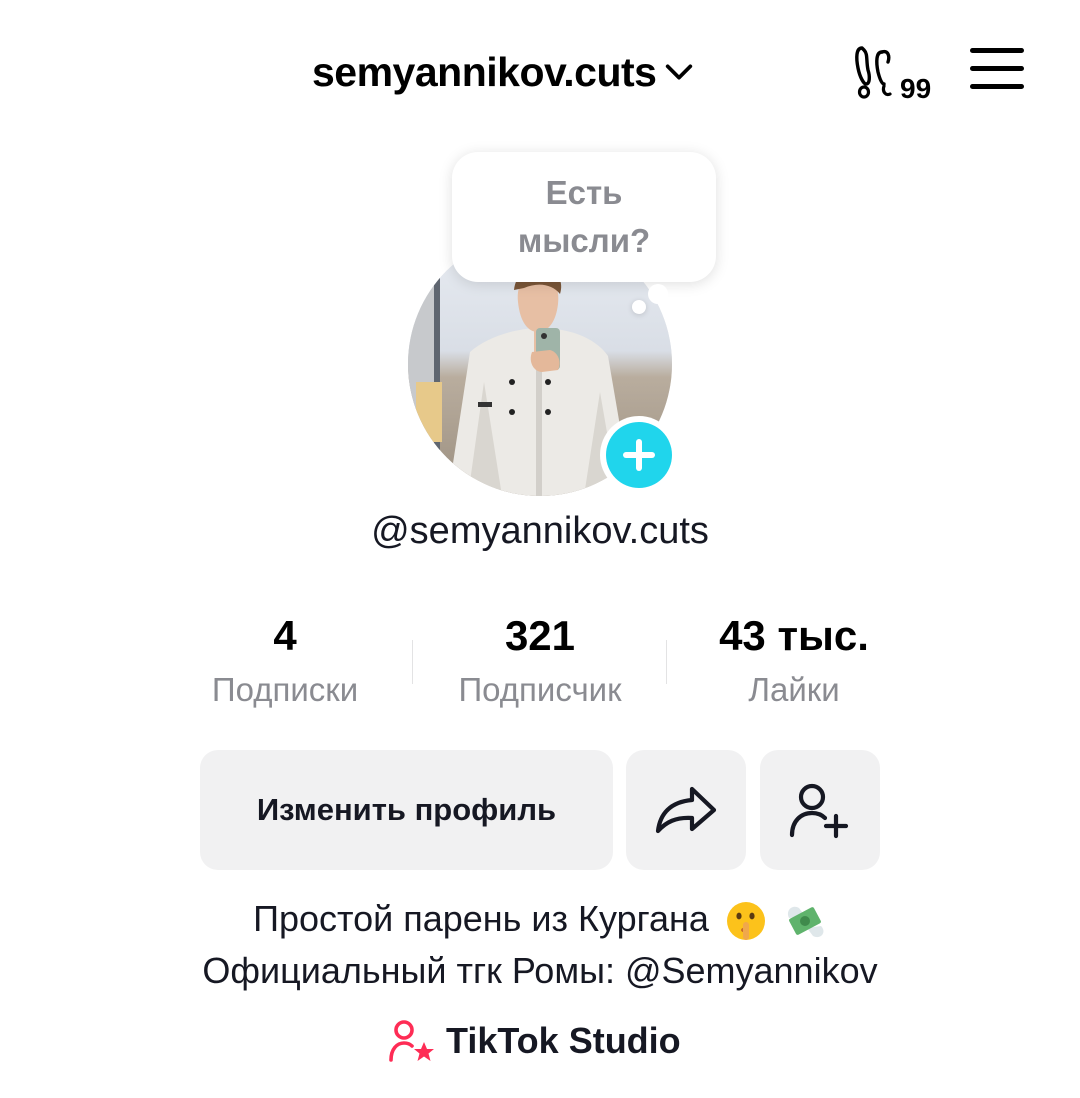 The image size is (1080, 1098). What do you see at coordinates (658, 294) in the screenshot?
I see `thought-bubble-tail` at bounding box center [658, 294].